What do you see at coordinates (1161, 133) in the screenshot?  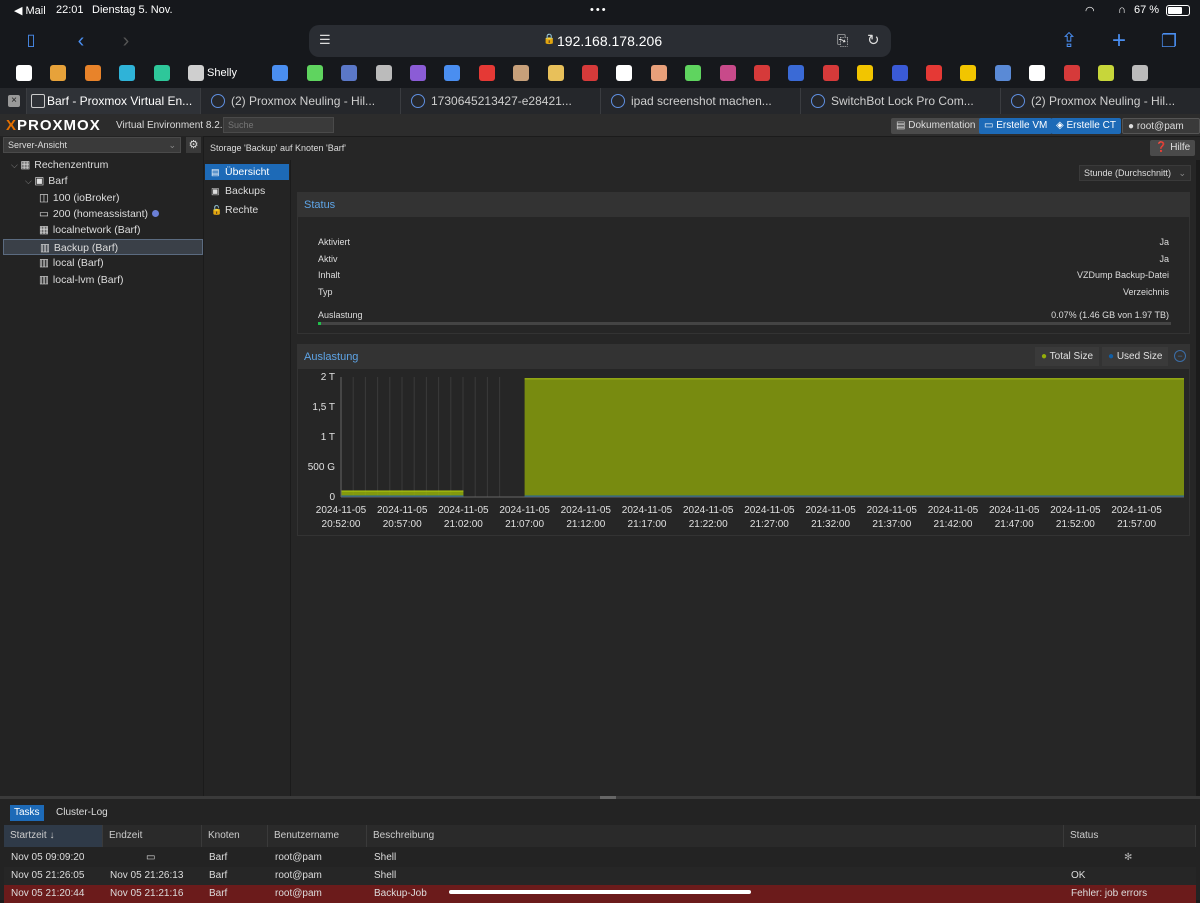 I see `user-menu-button: ● root@pam ⌄` at bounding box center [1161, 133].